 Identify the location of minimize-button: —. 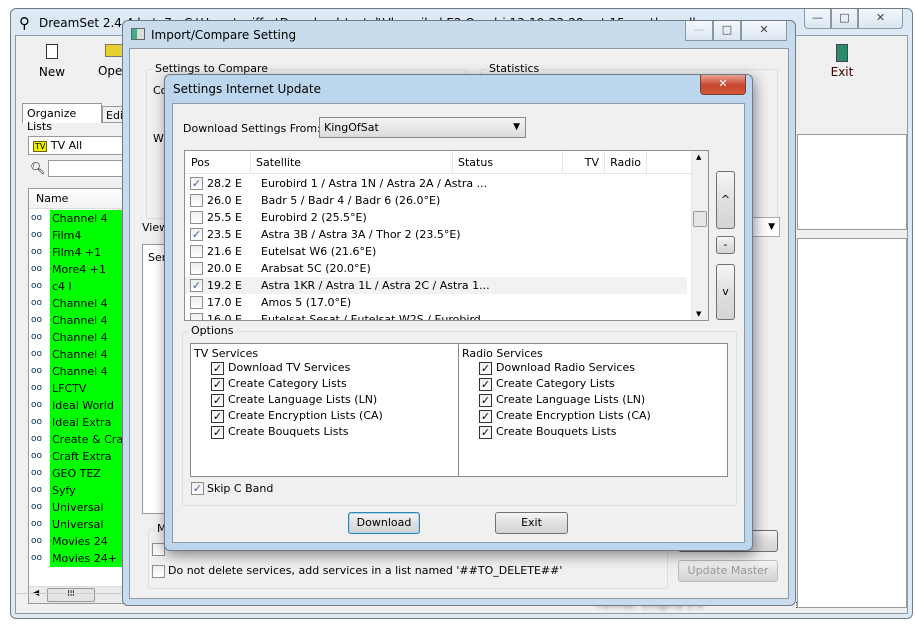
(817, 19).